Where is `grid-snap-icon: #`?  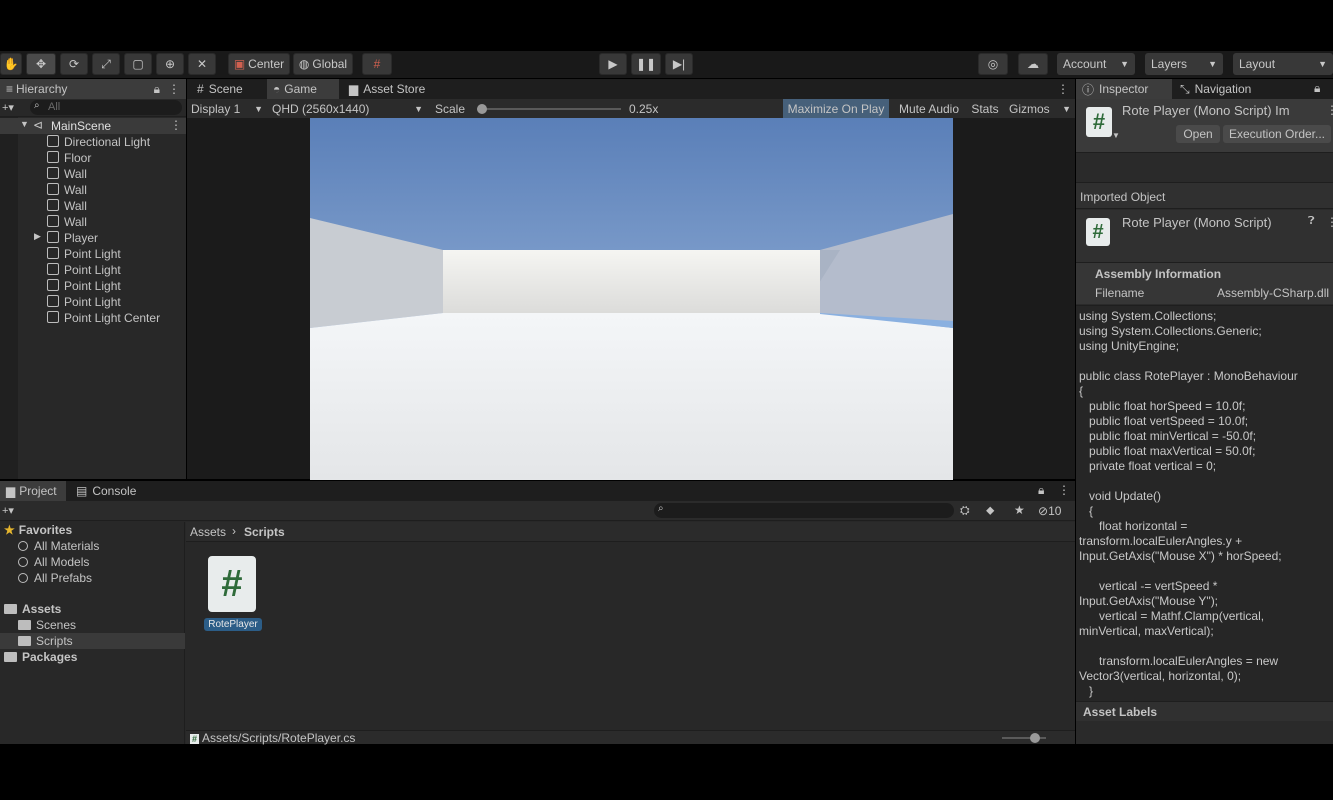
grid-snap-icon: # is located at coordinates (377, 64).